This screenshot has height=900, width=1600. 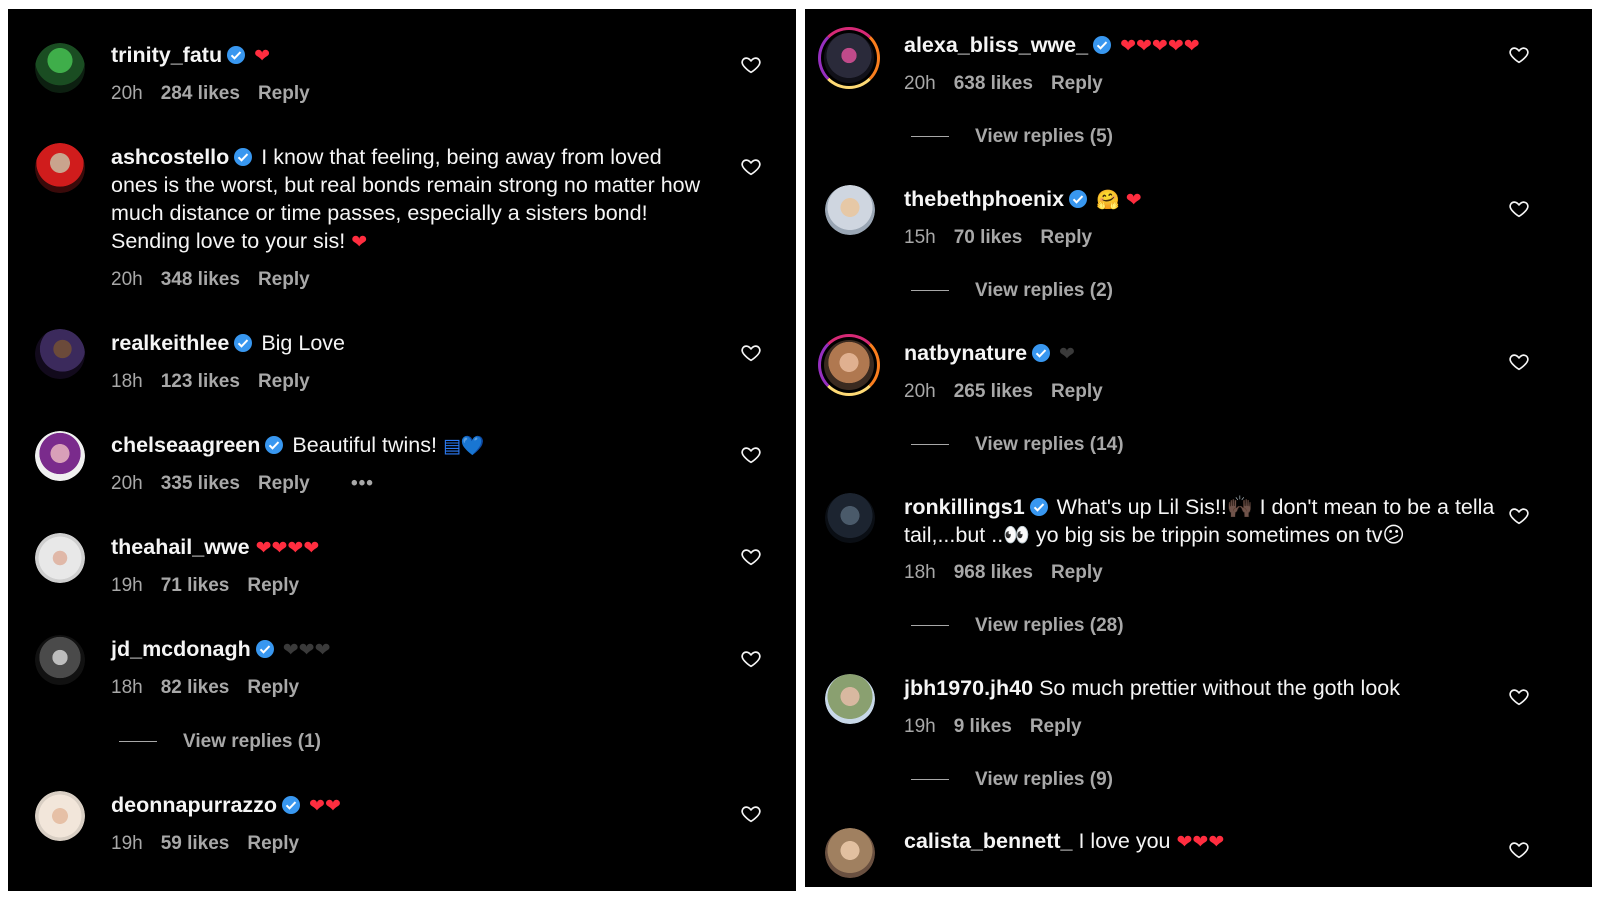 What do you see at coordinates (1012, 780) in the screenshot?
I see `view-replies-button: View replies (9)` at bounding box center [1012, 780].